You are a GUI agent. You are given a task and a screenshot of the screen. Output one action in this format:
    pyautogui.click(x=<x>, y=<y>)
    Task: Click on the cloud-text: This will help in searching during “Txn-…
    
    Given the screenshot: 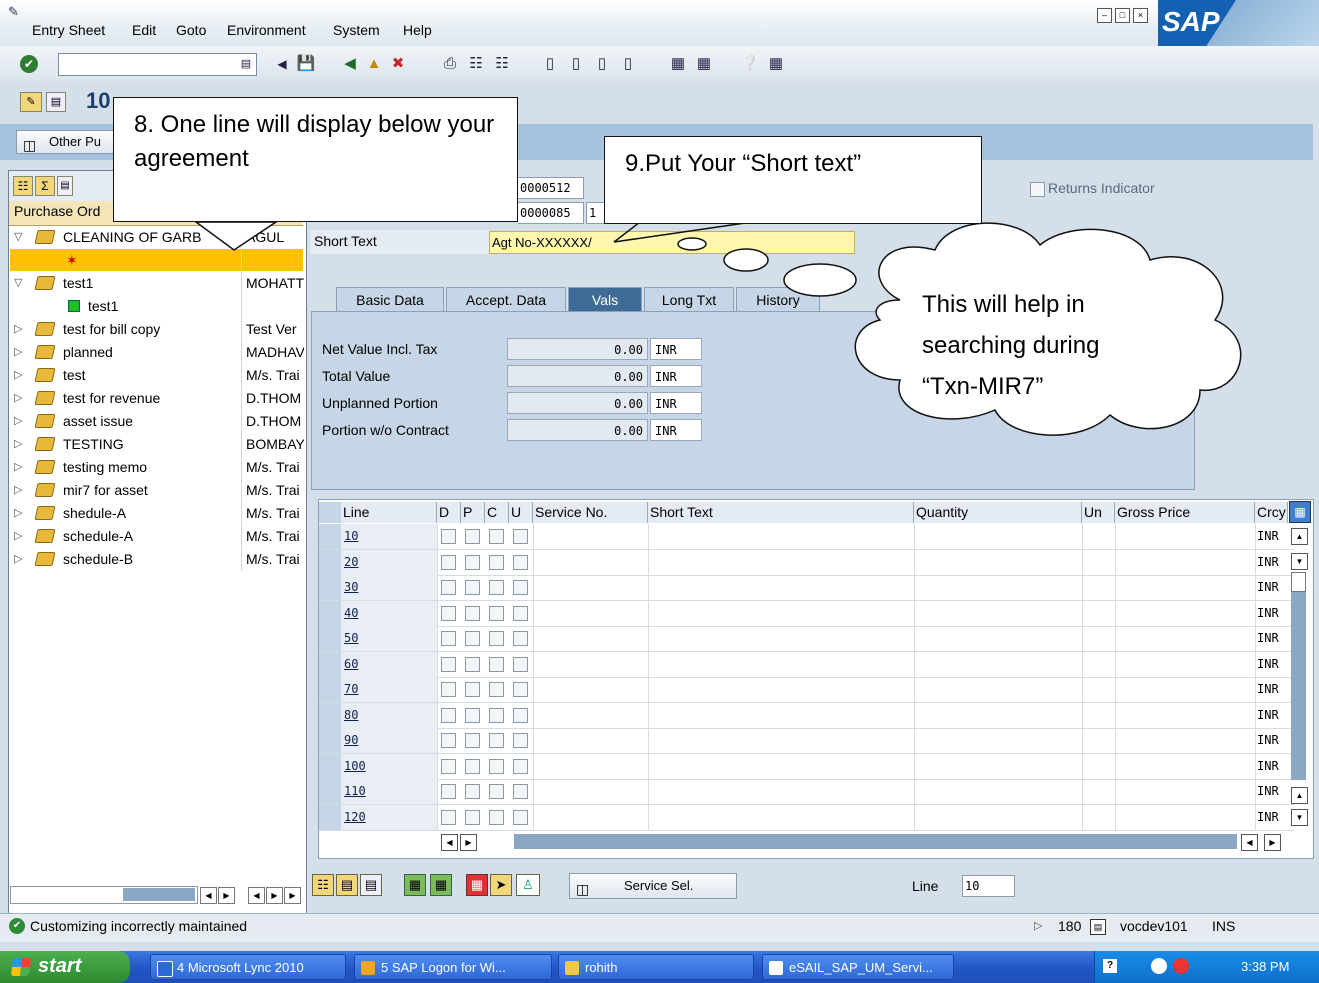 What is the action you would take?
    pyautogui.click(x=1011, y=345)
    